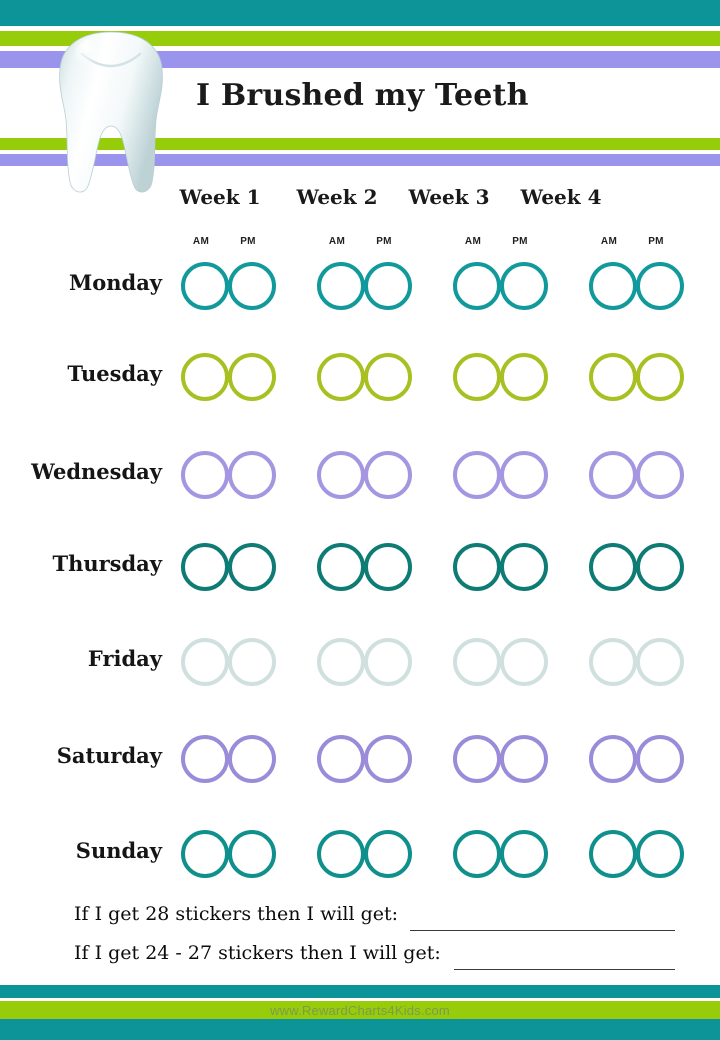  I want to click on page-title: I Brushed my Teeth, so click(362, 95).